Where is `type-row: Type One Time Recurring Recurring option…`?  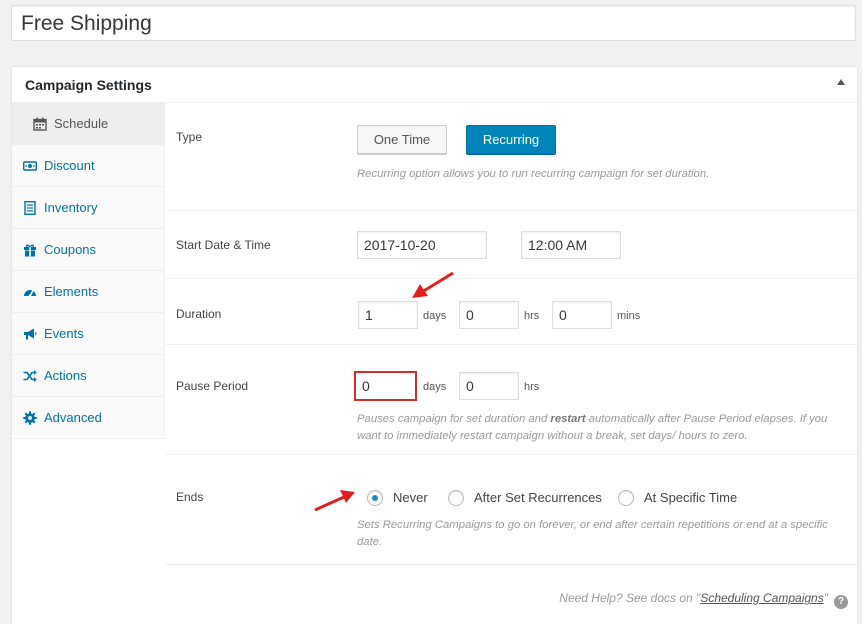
type-row: Type One Time Recurring Recurring option… is located at coordinates (511, 157).